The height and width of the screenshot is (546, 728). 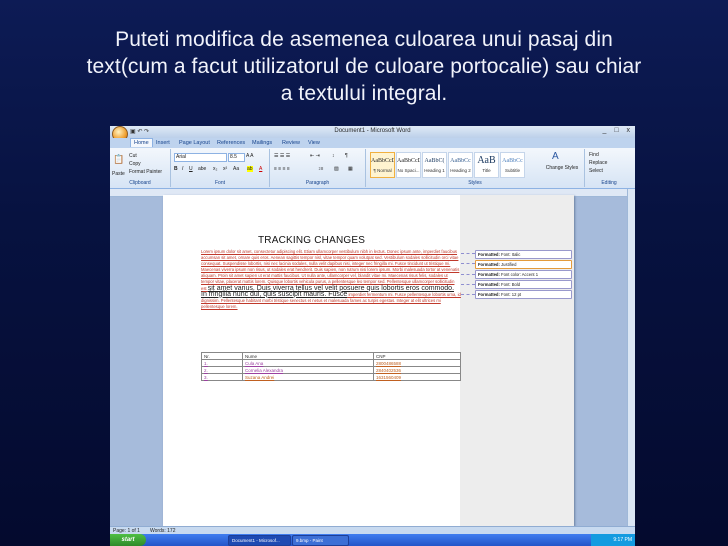 What do you see at coordinates (382, 161) in the screenshot?
I see `style-sample: AaBbCcDc` at bounding box center [382, 161].